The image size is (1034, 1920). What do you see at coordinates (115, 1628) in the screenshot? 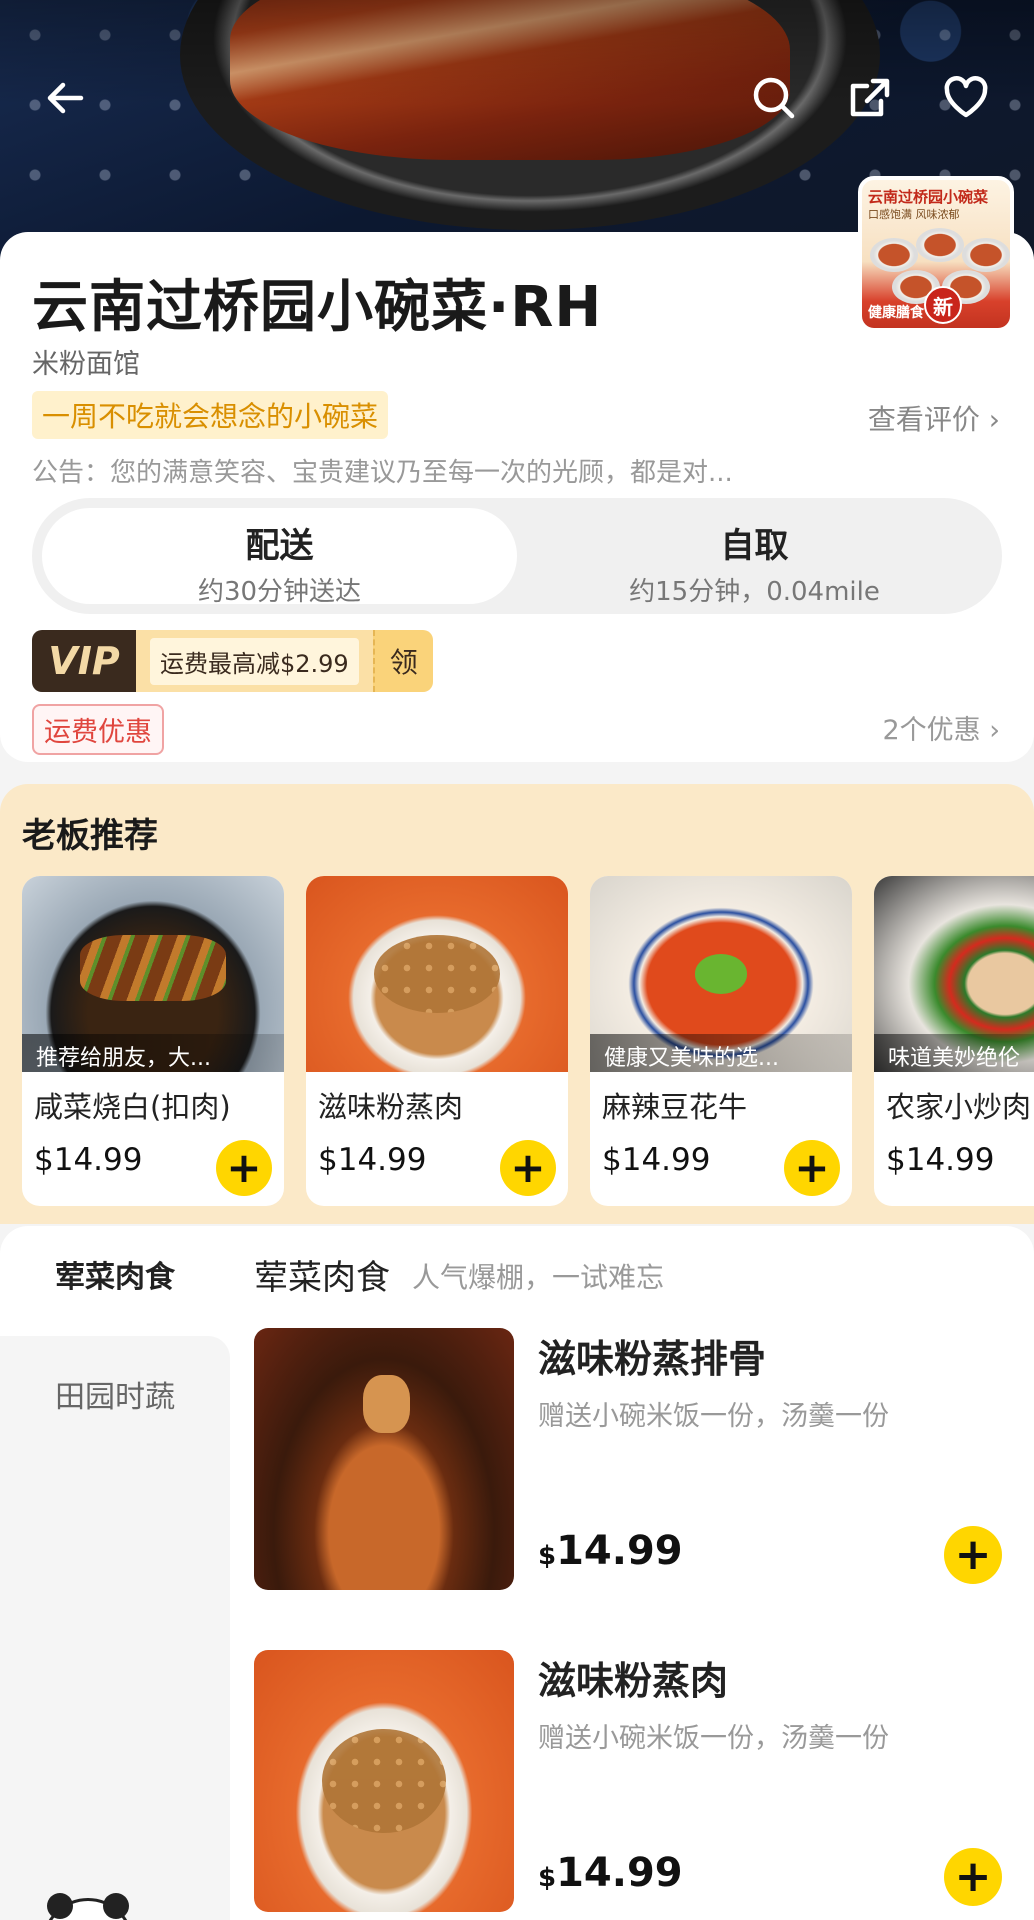
I see `category-sidebar` at bounding box center [115, 1628].